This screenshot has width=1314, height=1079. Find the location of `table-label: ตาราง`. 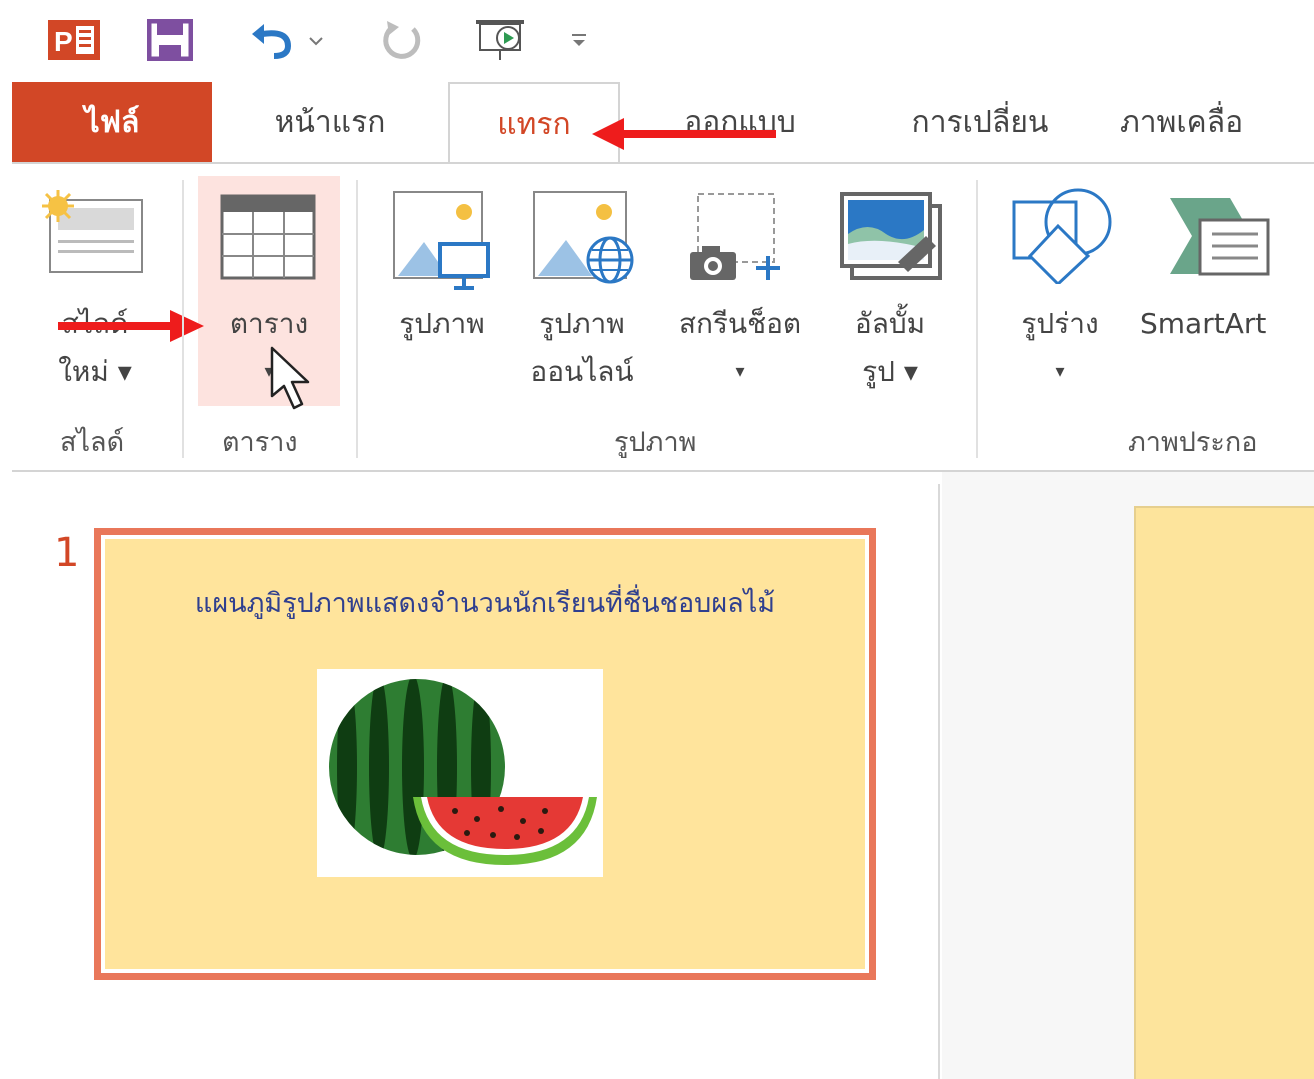

table-label: ตาราง is located at coordinates (269, 323).